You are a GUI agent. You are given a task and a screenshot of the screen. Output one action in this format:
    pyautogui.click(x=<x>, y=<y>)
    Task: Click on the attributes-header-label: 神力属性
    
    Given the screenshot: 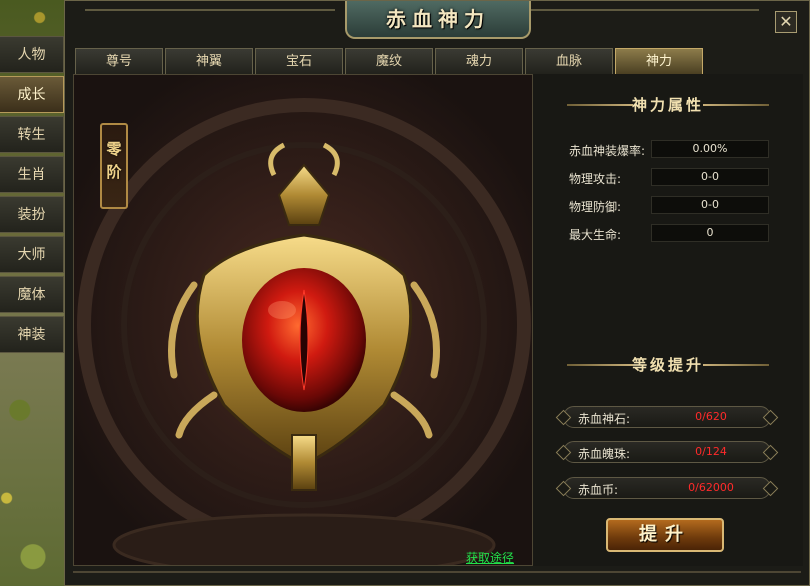 What is the action you would take?
    pyautogui.click(x=667, y=105)
    